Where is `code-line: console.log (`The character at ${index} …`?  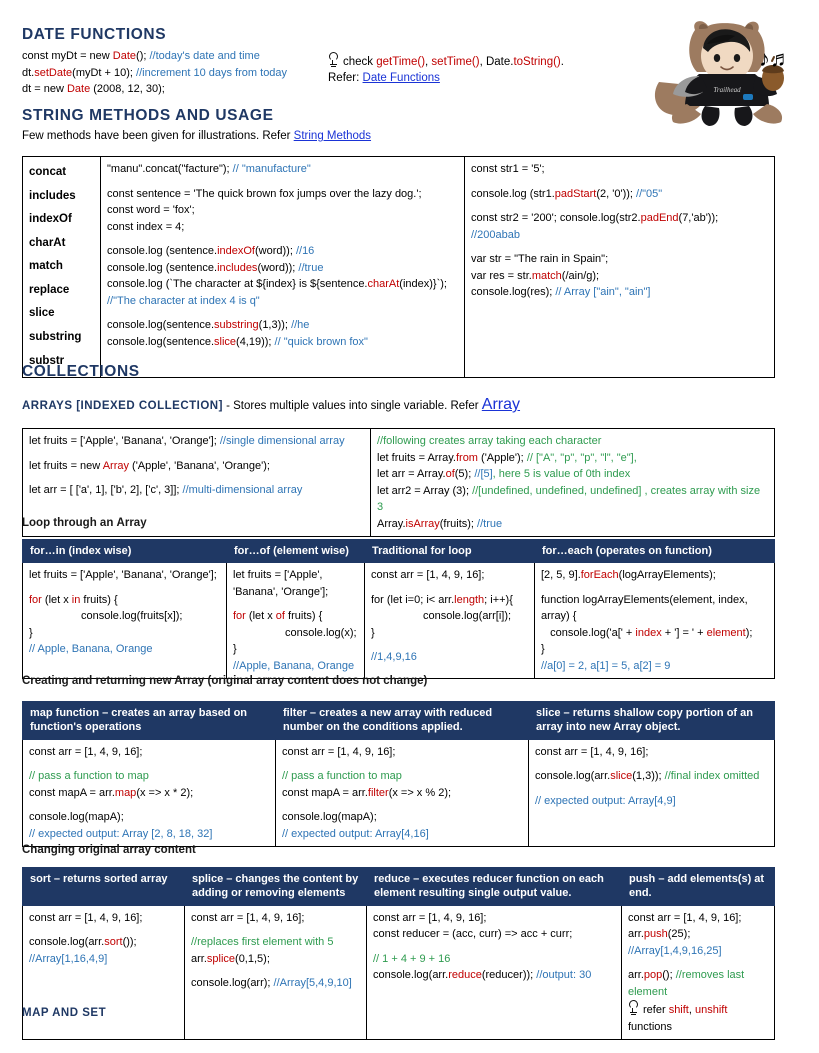 code-line: console.log (`The character at ${index} … is located at coordinates (277, 284).